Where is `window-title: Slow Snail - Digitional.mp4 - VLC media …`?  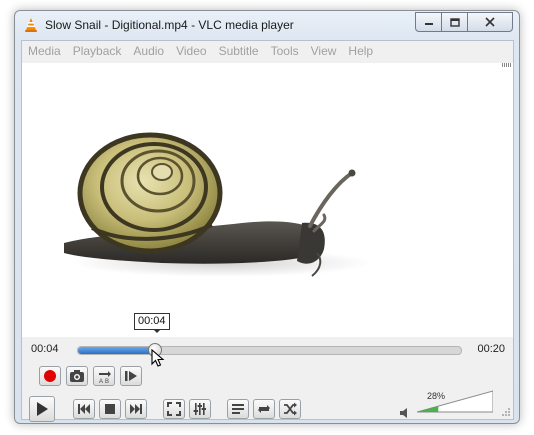 window-title: Slow Snail - Digitional.mp4 - VLC media … is located at coordinates (169, 25).